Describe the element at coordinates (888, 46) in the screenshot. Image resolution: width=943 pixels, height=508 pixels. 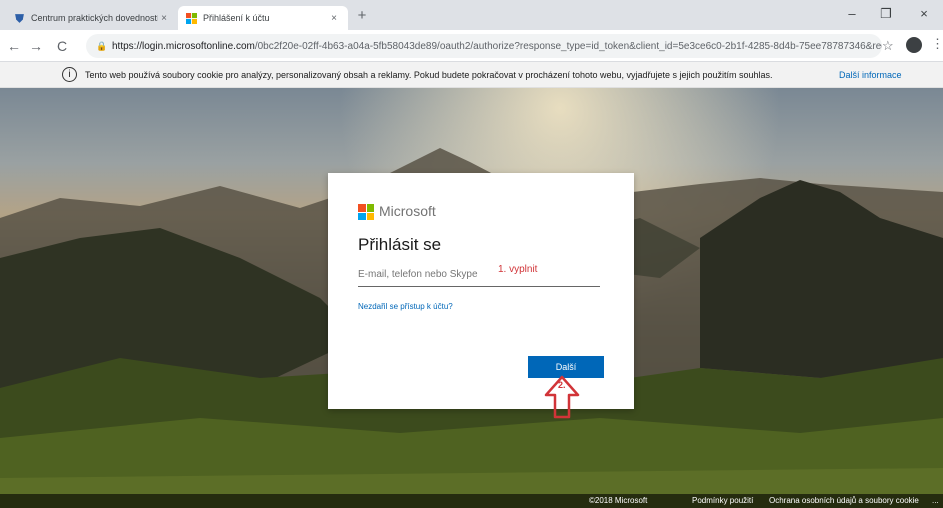
I see `bookmark-star-icon: ☆` at that location.